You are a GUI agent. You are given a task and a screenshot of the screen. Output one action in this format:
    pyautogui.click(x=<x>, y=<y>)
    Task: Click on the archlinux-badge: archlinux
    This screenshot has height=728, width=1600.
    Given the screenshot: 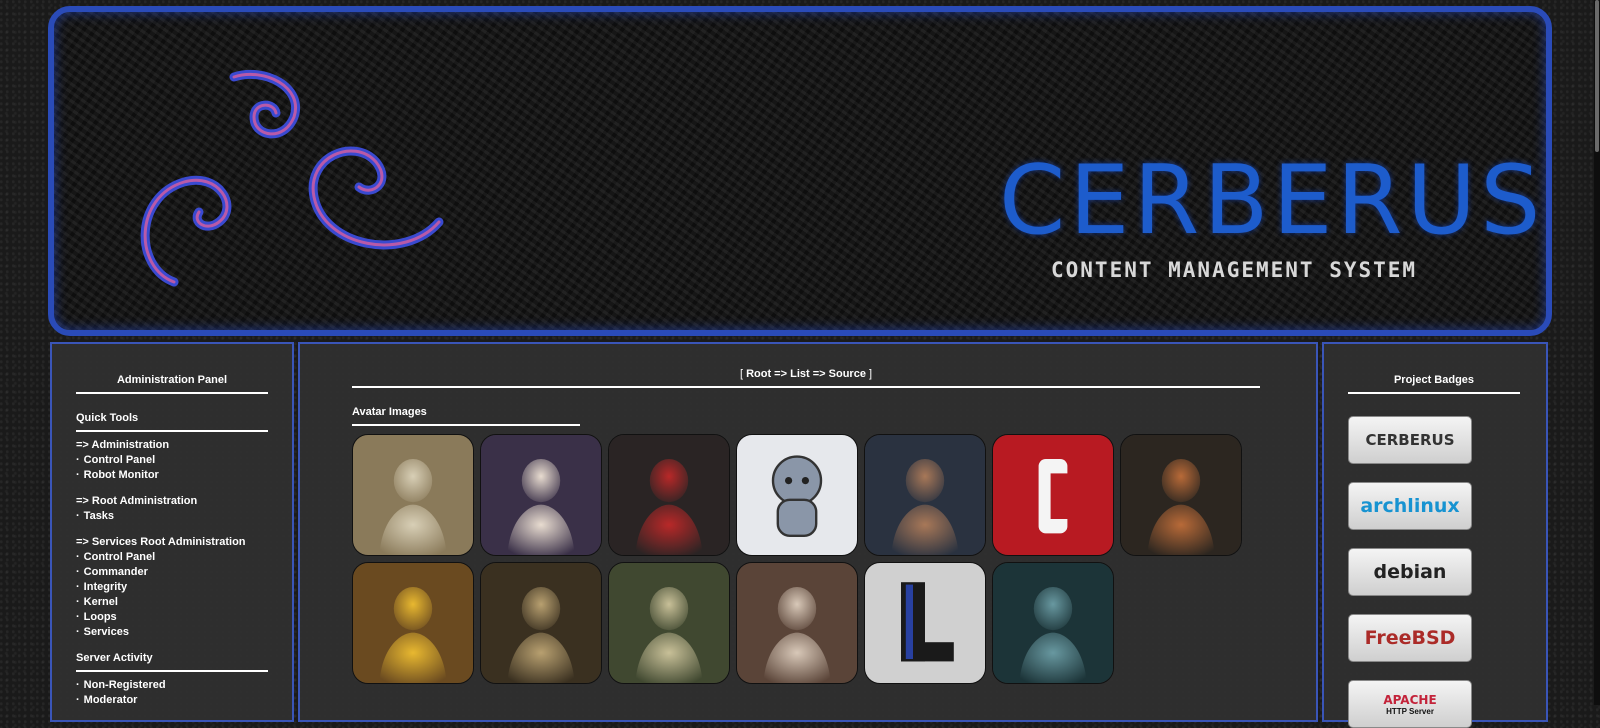 What is the action you would take?
    pyautogui.click(x=1410, y=506)
    